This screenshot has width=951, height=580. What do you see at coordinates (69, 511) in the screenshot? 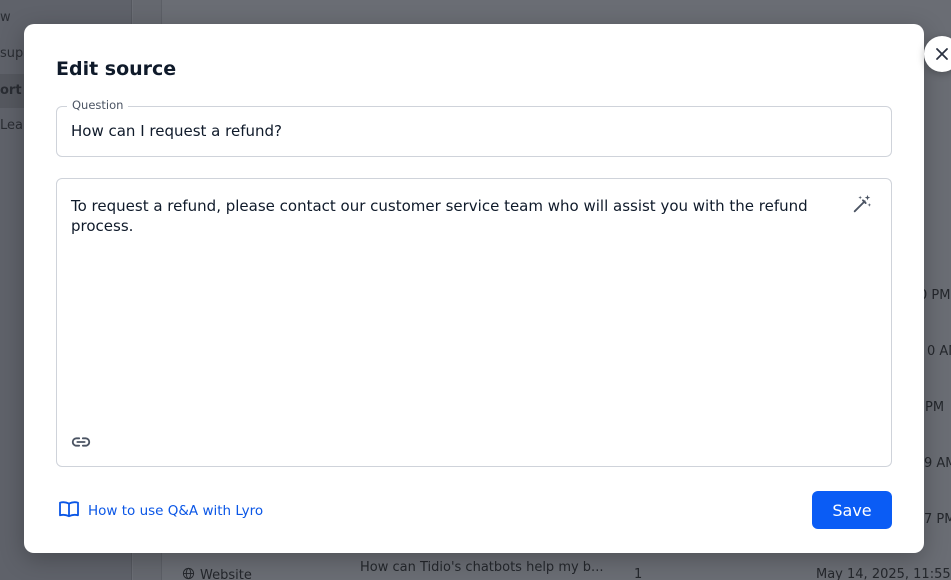
I see `book-icon` at bounding box center [69, 511].